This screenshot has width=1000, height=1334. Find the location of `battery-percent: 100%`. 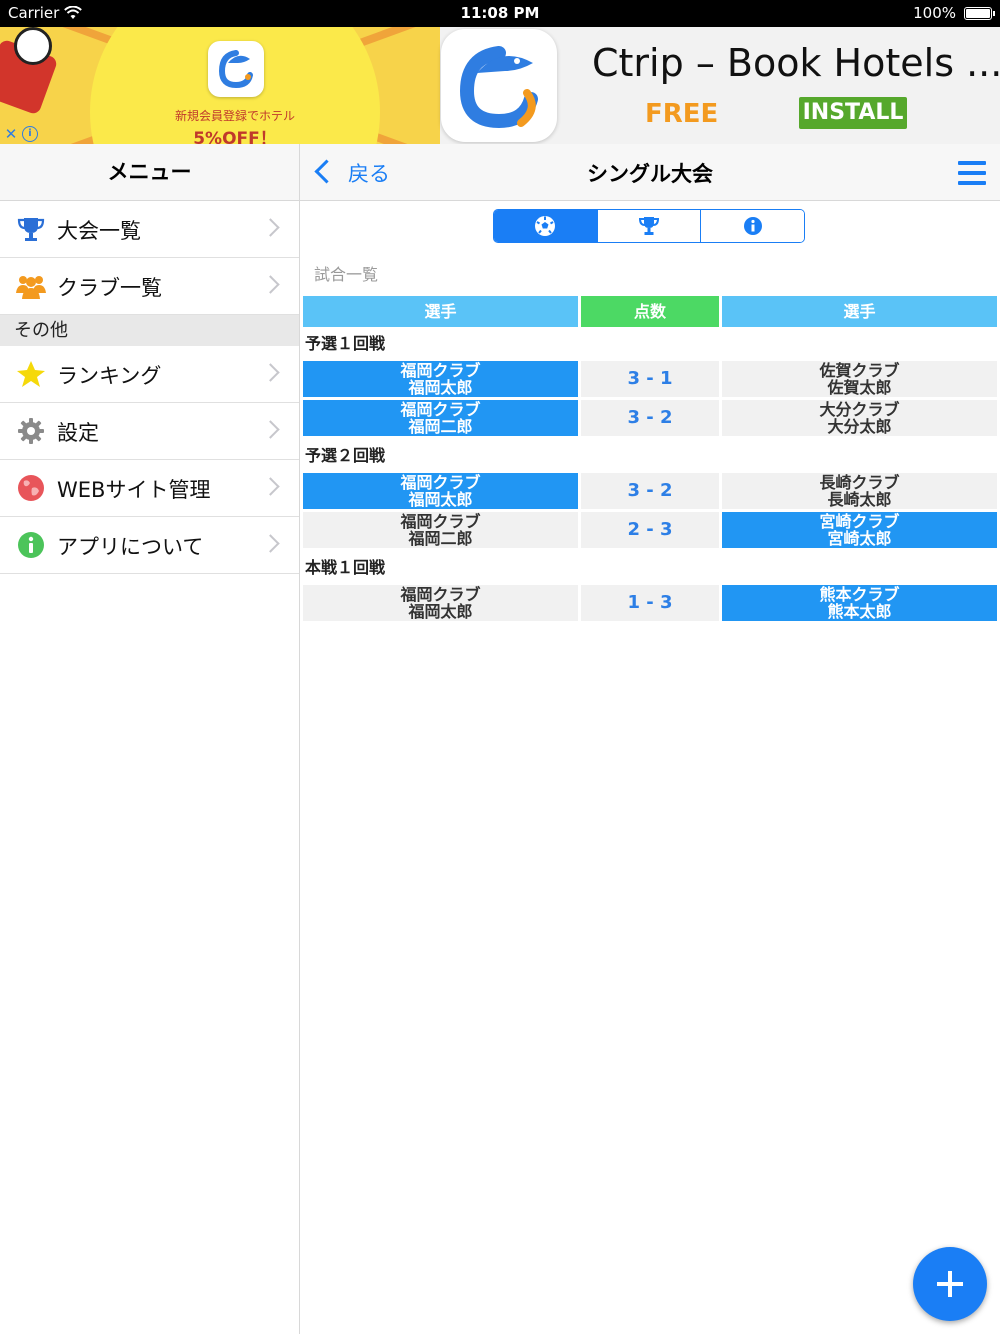

battery-percent: 100% is located at coordinates (934, 13).